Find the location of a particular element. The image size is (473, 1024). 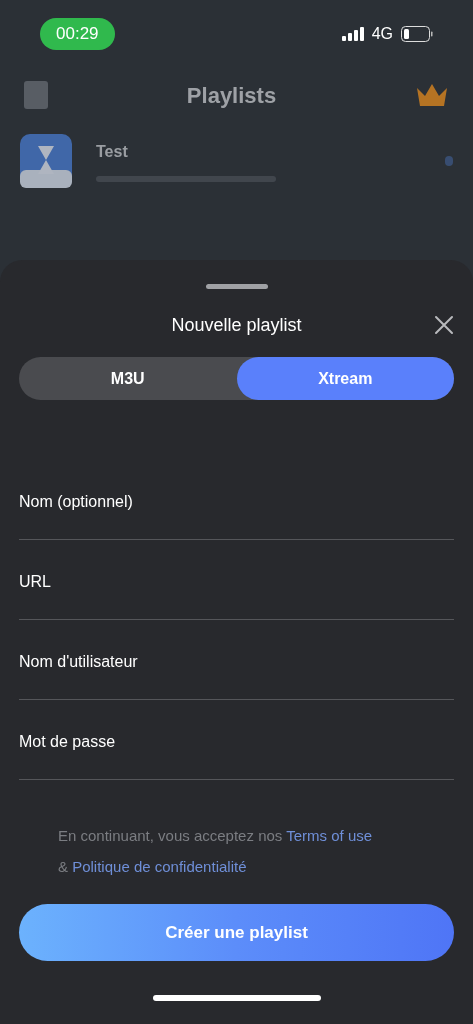

signal-icon is located at coordinates (352, 34).